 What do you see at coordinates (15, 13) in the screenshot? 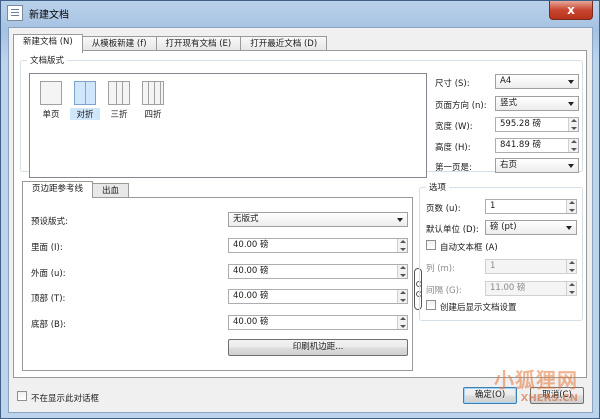
I see `document-icon` at bounding box center [15, 13].